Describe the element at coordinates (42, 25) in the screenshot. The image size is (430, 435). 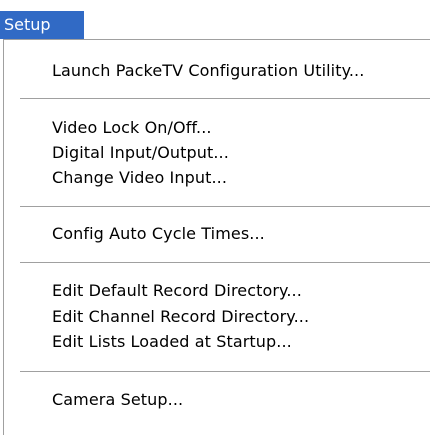
I see `setup-menu-title: Setup` at that location.